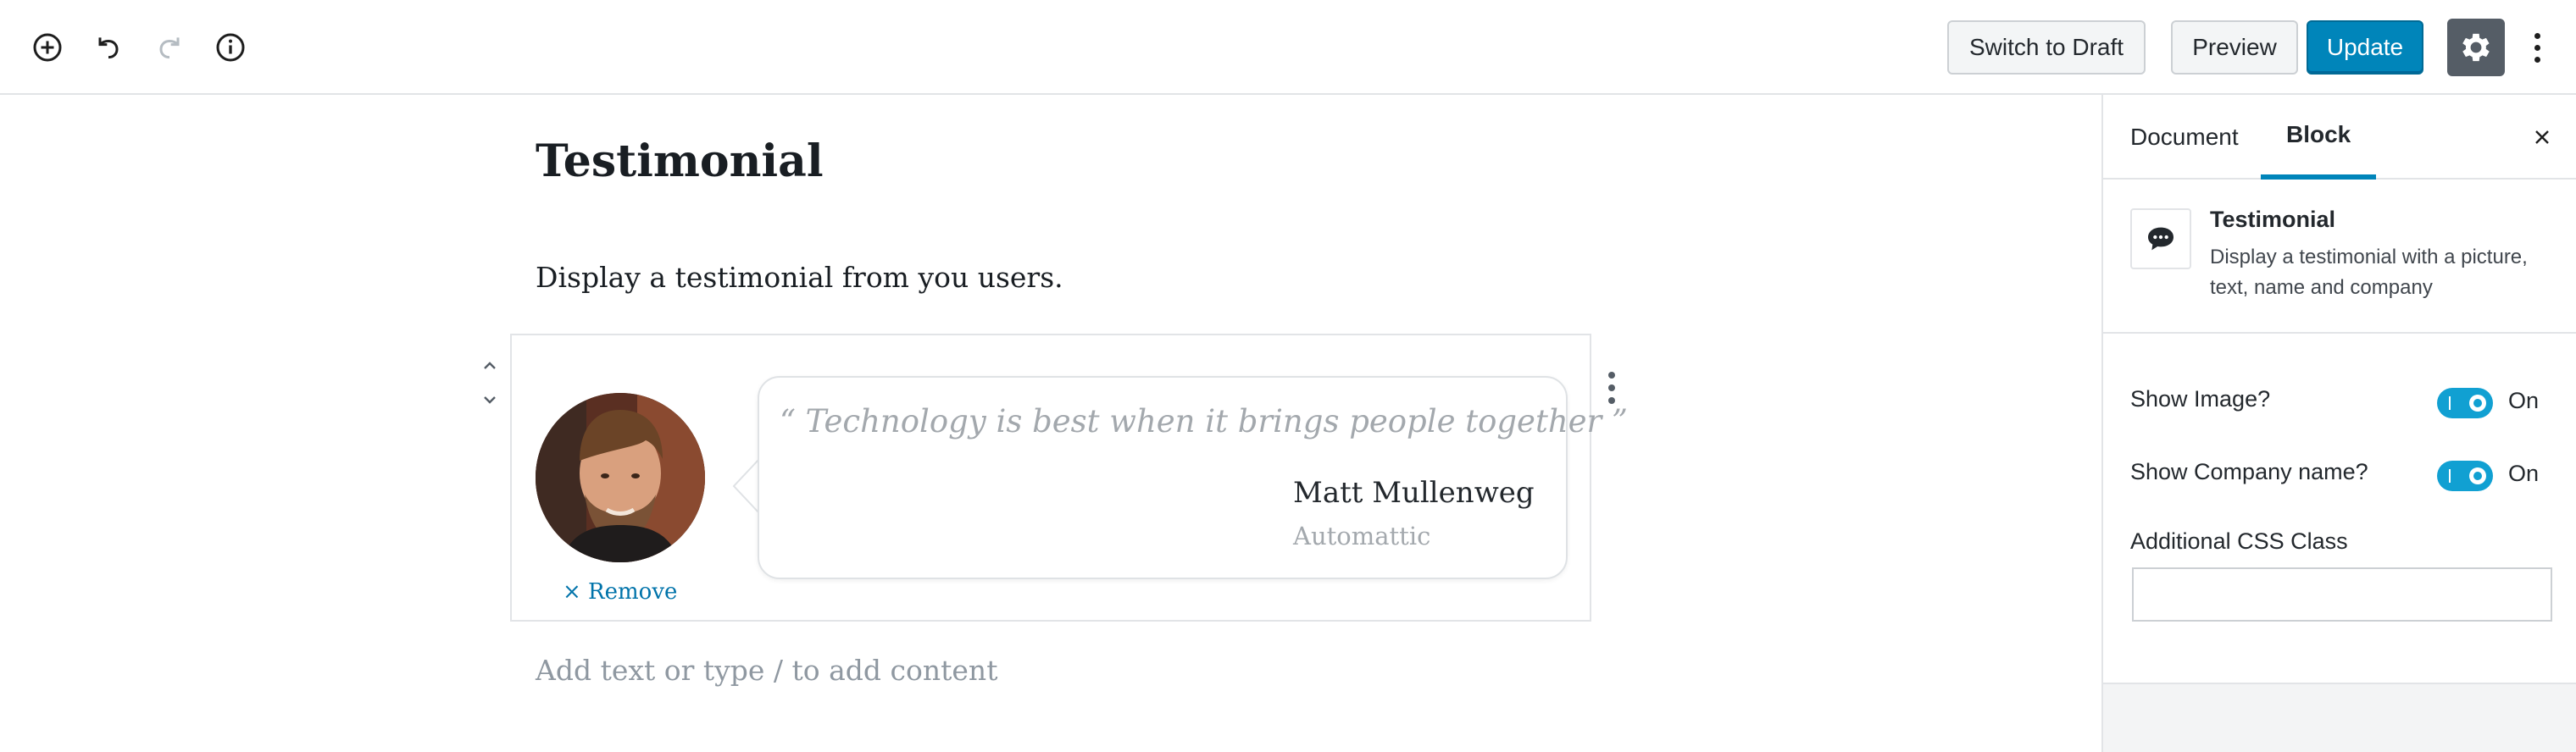  I want to click on tab-block: Block, so click(2319, 137).